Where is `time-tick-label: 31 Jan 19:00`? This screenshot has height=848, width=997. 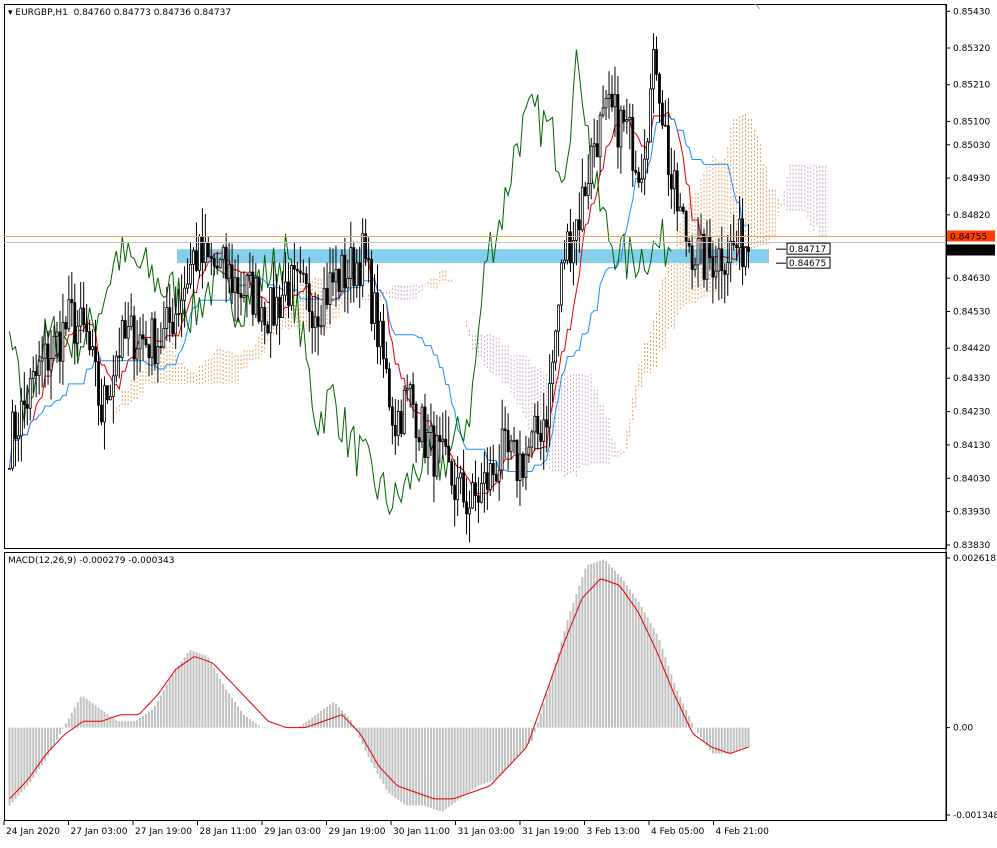 time-tick-label: 31 Jan 19:00 is located at coordinates (550, 832).